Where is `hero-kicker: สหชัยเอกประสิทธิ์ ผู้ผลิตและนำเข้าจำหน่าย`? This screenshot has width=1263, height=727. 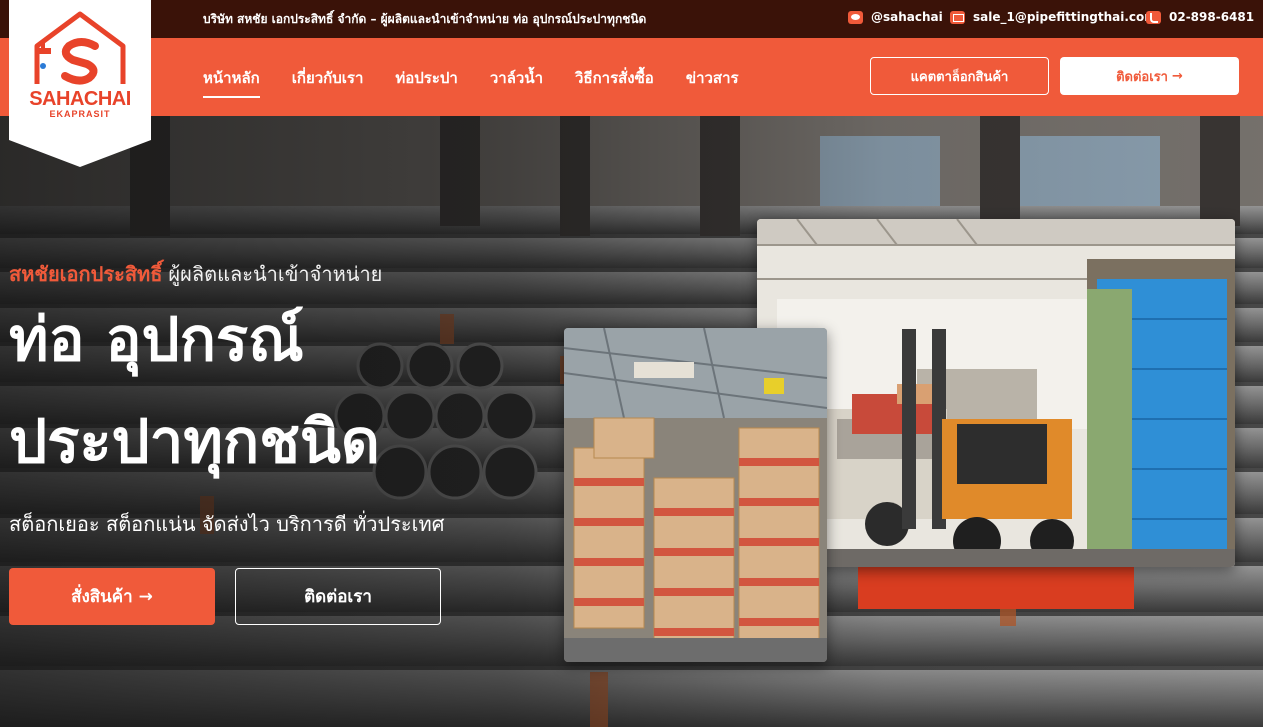 hero-kicker: สหชัยเอกประสิทธิ์ ผู้ผลิตและนำเข้าจำหน่าย is located at coordinates (195, 274).